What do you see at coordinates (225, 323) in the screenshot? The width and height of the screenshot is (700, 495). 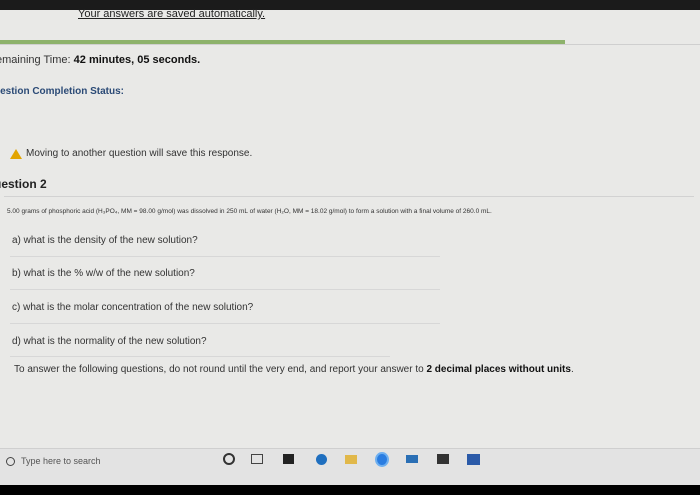 I see `answer-field-c` at bounding box center [225, 323].